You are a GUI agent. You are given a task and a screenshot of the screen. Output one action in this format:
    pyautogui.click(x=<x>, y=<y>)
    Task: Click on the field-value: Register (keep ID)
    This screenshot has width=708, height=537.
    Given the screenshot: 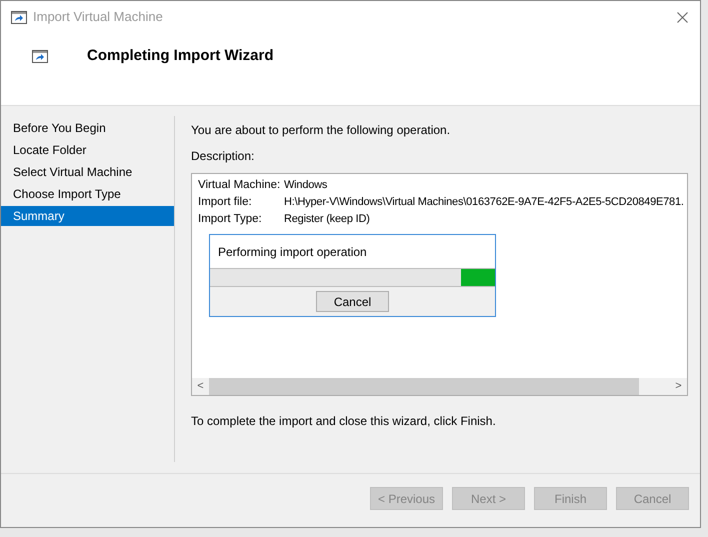 What is the action you would take?
    pyautogui.click(x=327, y=220)
    